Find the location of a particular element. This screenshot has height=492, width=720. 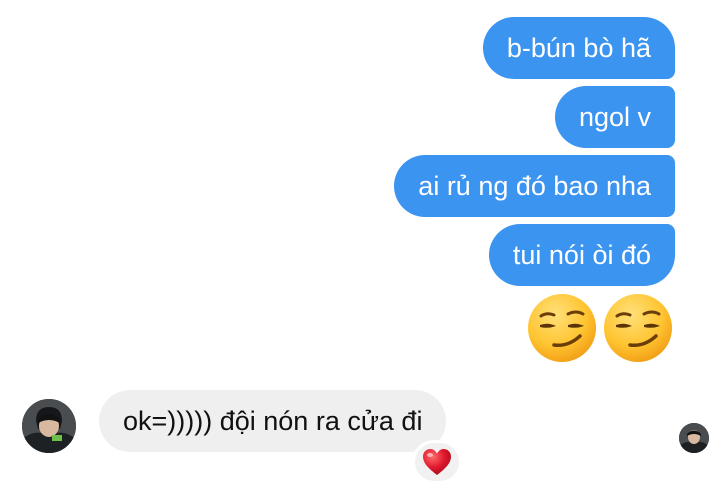

outgoing-message-bubble: tui nói òi đó is located at coordinates (581, 255).